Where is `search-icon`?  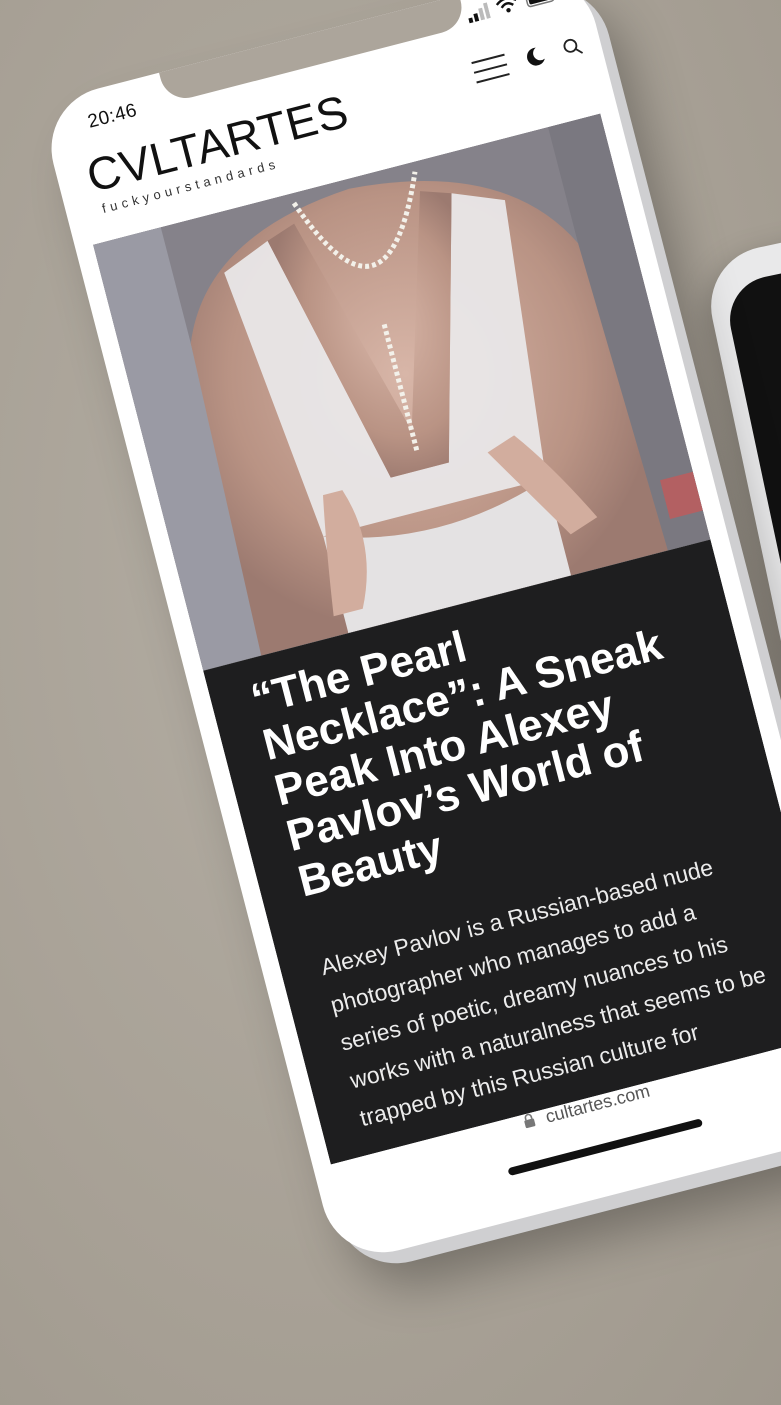
search-icon is located at coordinates (573, 47).